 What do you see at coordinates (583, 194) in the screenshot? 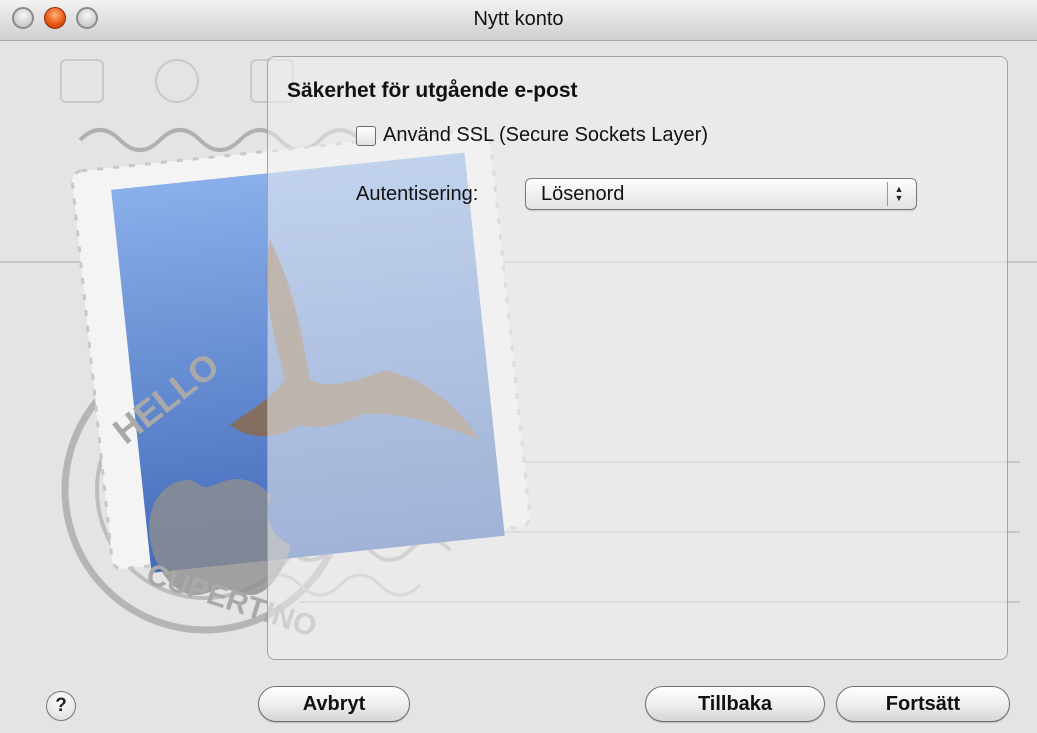
I see `authentication-popup-value: Lösenord` at bounding box center [583, 194].